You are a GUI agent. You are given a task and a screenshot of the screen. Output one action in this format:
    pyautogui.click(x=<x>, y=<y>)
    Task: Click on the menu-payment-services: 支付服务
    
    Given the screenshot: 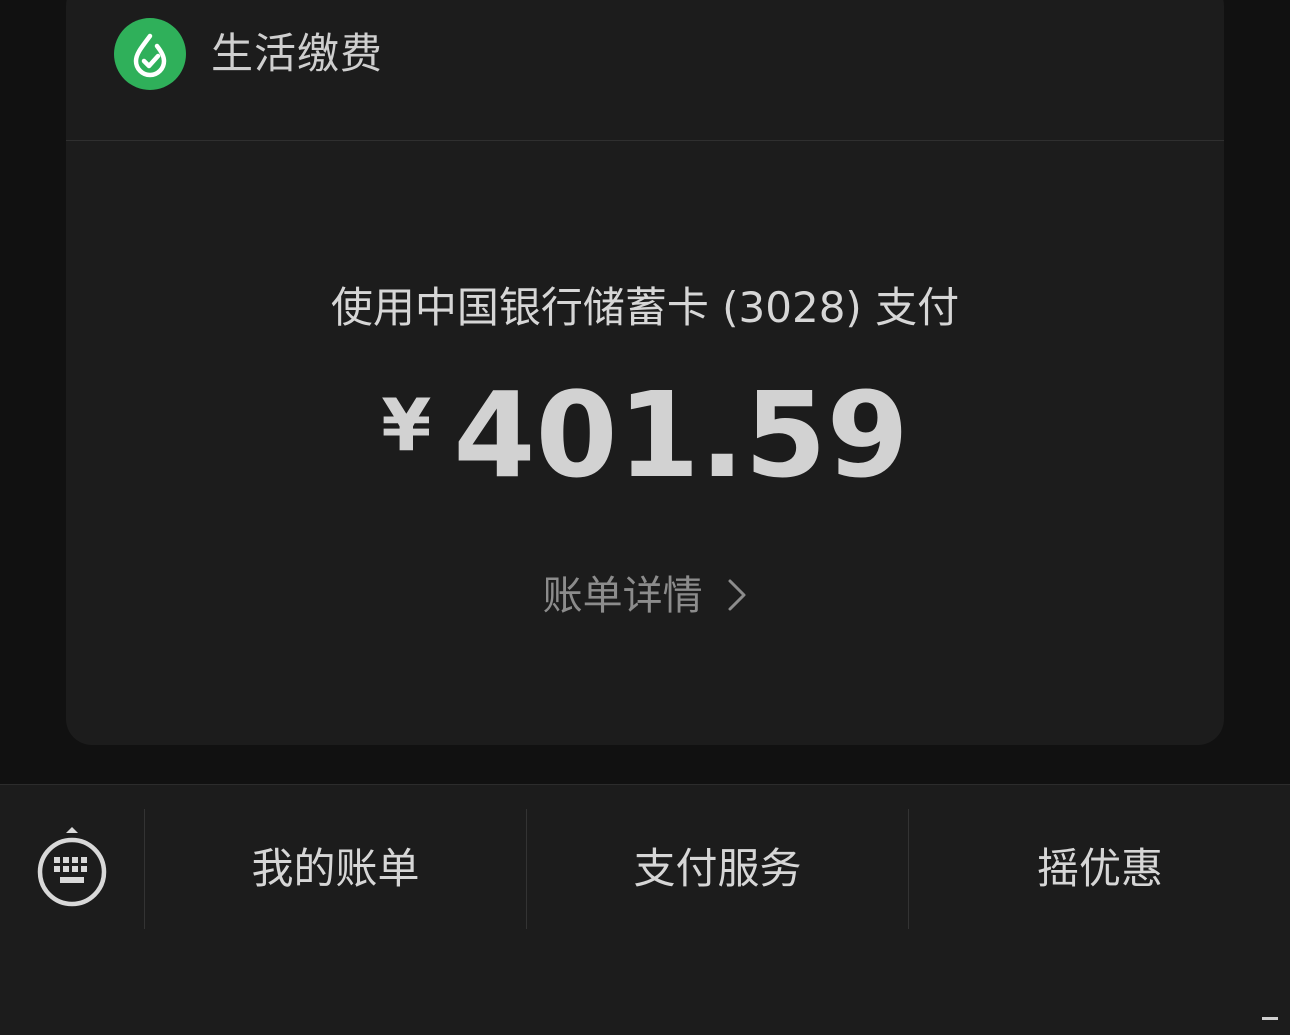 What is the action you would take?
    pyautogui.click(x=717, y=869)
    